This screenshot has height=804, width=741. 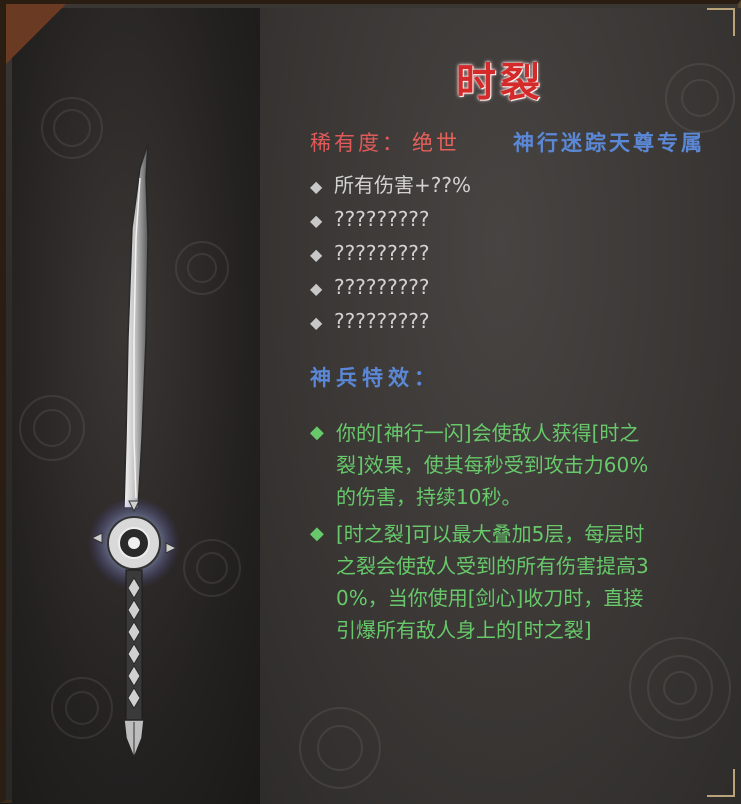 What do you see at coordinates (375, 377) in the screenshot?
I see `special-effect-heading: 神兵特效：` at bounding box center [375, 377].